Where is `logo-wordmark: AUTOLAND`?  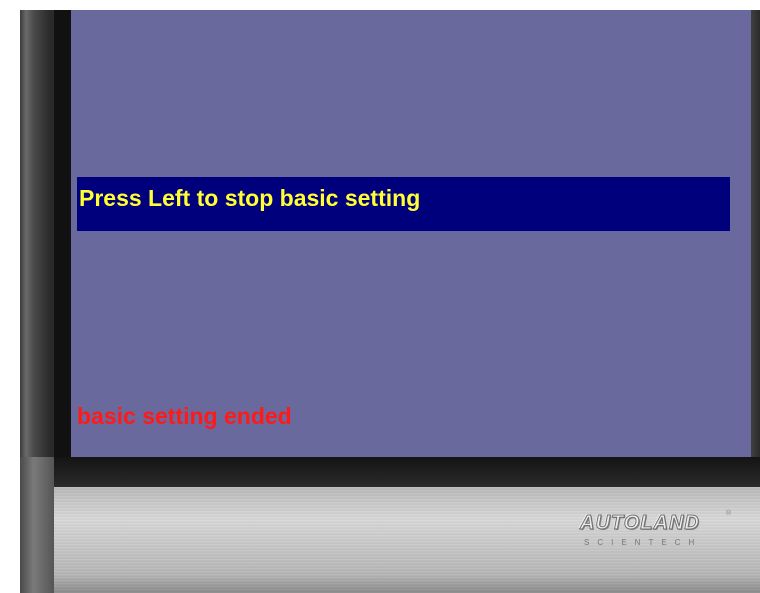 logo-wordmark: AUTOLAND is located at coordinates (640, 523).